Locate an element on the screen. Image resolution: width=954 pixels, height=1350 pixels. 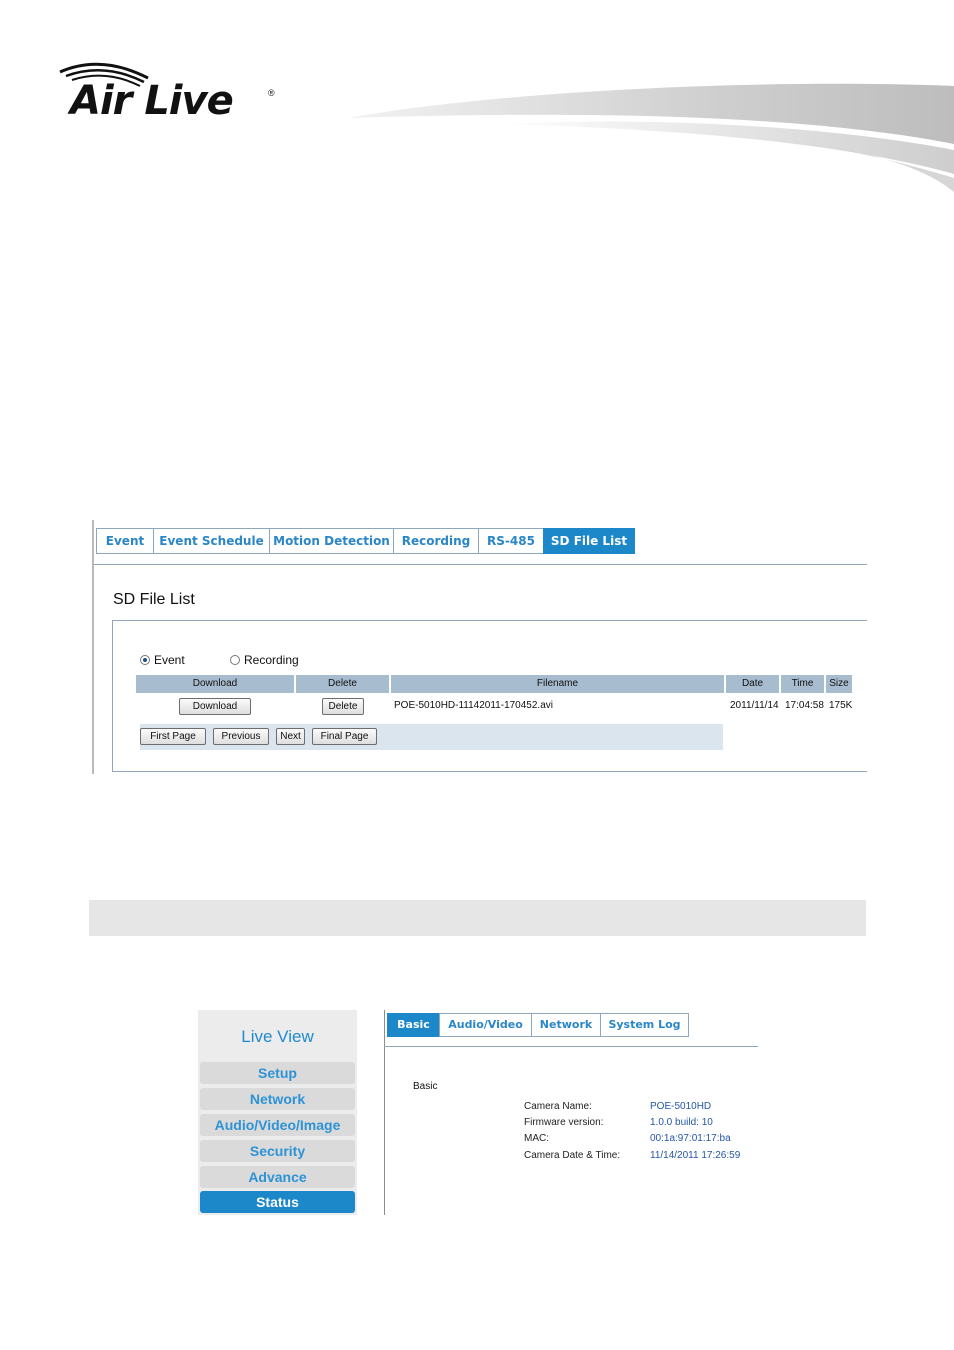
sidebar-item-setup: Setup is located at coordinates (277, 1073).